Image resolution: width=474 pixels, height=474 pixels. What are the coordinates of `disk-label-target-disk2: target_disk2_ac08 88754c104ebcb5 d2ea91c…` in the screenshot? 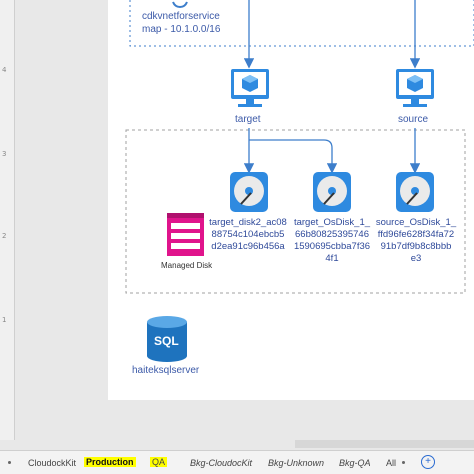 It's located at (248, 234).